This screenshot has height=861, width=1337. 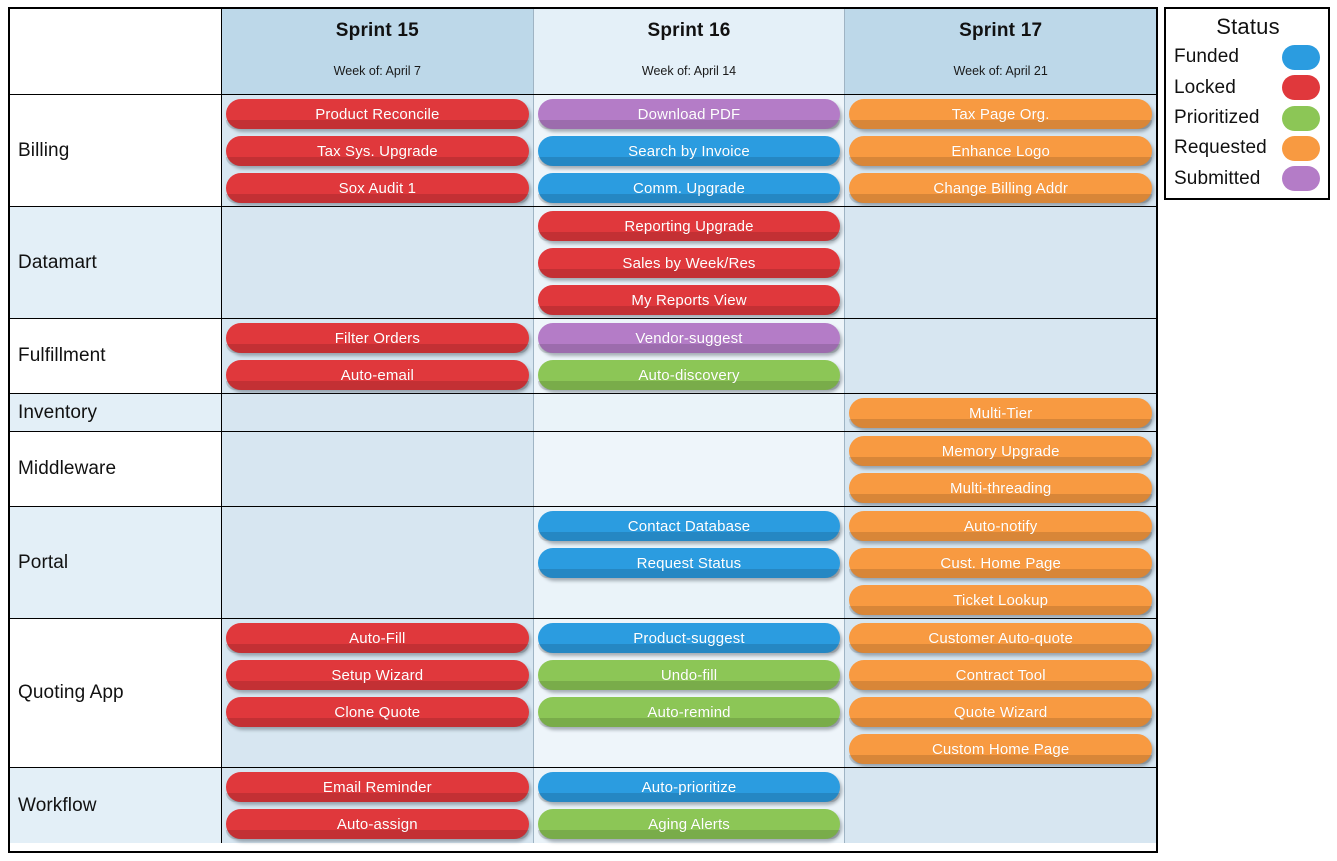 I want to click on feature-pill: Email Reminder, so click(x=377, y=787).